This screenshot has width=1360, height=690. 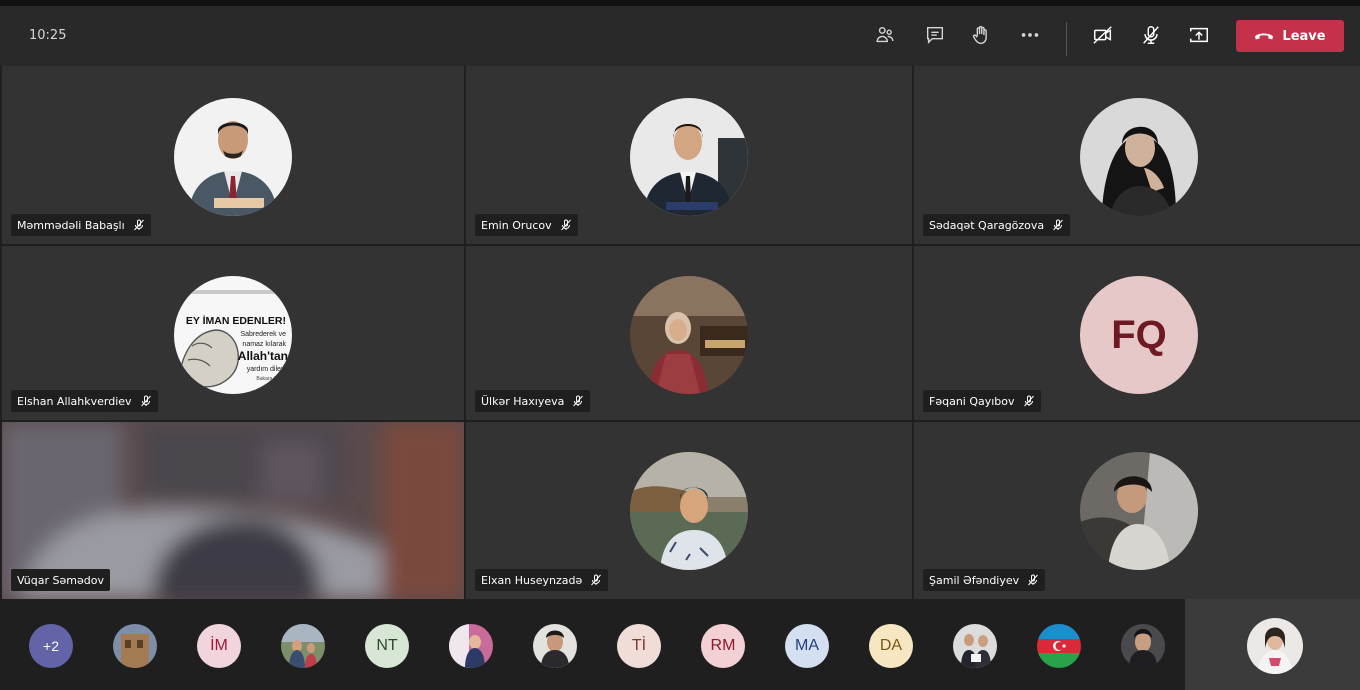 I want to click on participant-name-tag: Şamil Əfəndiyev, so click(x=984, y=580).